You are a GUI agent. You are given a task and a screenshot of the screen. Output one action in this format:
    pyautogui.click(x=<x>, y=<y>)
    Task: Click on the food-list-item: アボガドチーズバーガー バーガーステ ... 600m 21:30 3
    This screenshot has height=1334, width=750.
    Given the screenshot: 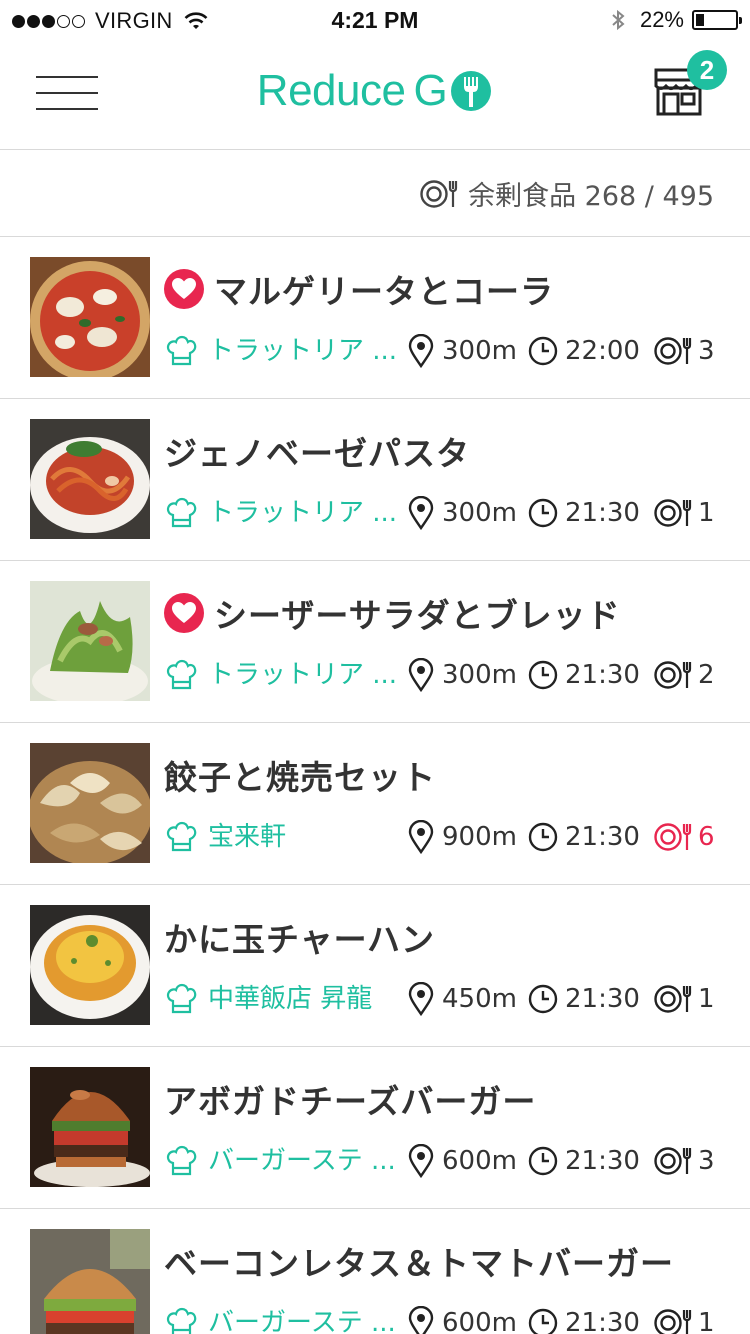 What is the action you would take?
    pyautogui.click(x=375, y=1128)
    